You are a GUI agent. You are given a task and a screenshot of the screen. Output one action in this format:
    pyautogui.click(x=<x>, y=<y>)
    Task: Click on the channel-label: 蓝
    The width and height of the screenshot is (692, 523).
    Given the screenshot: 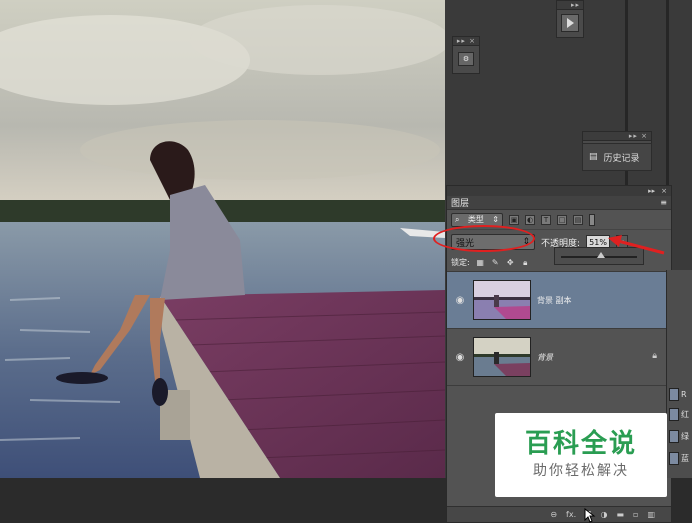 What is the action you would take?
    pyautogui.click(x=685, y=458)
    